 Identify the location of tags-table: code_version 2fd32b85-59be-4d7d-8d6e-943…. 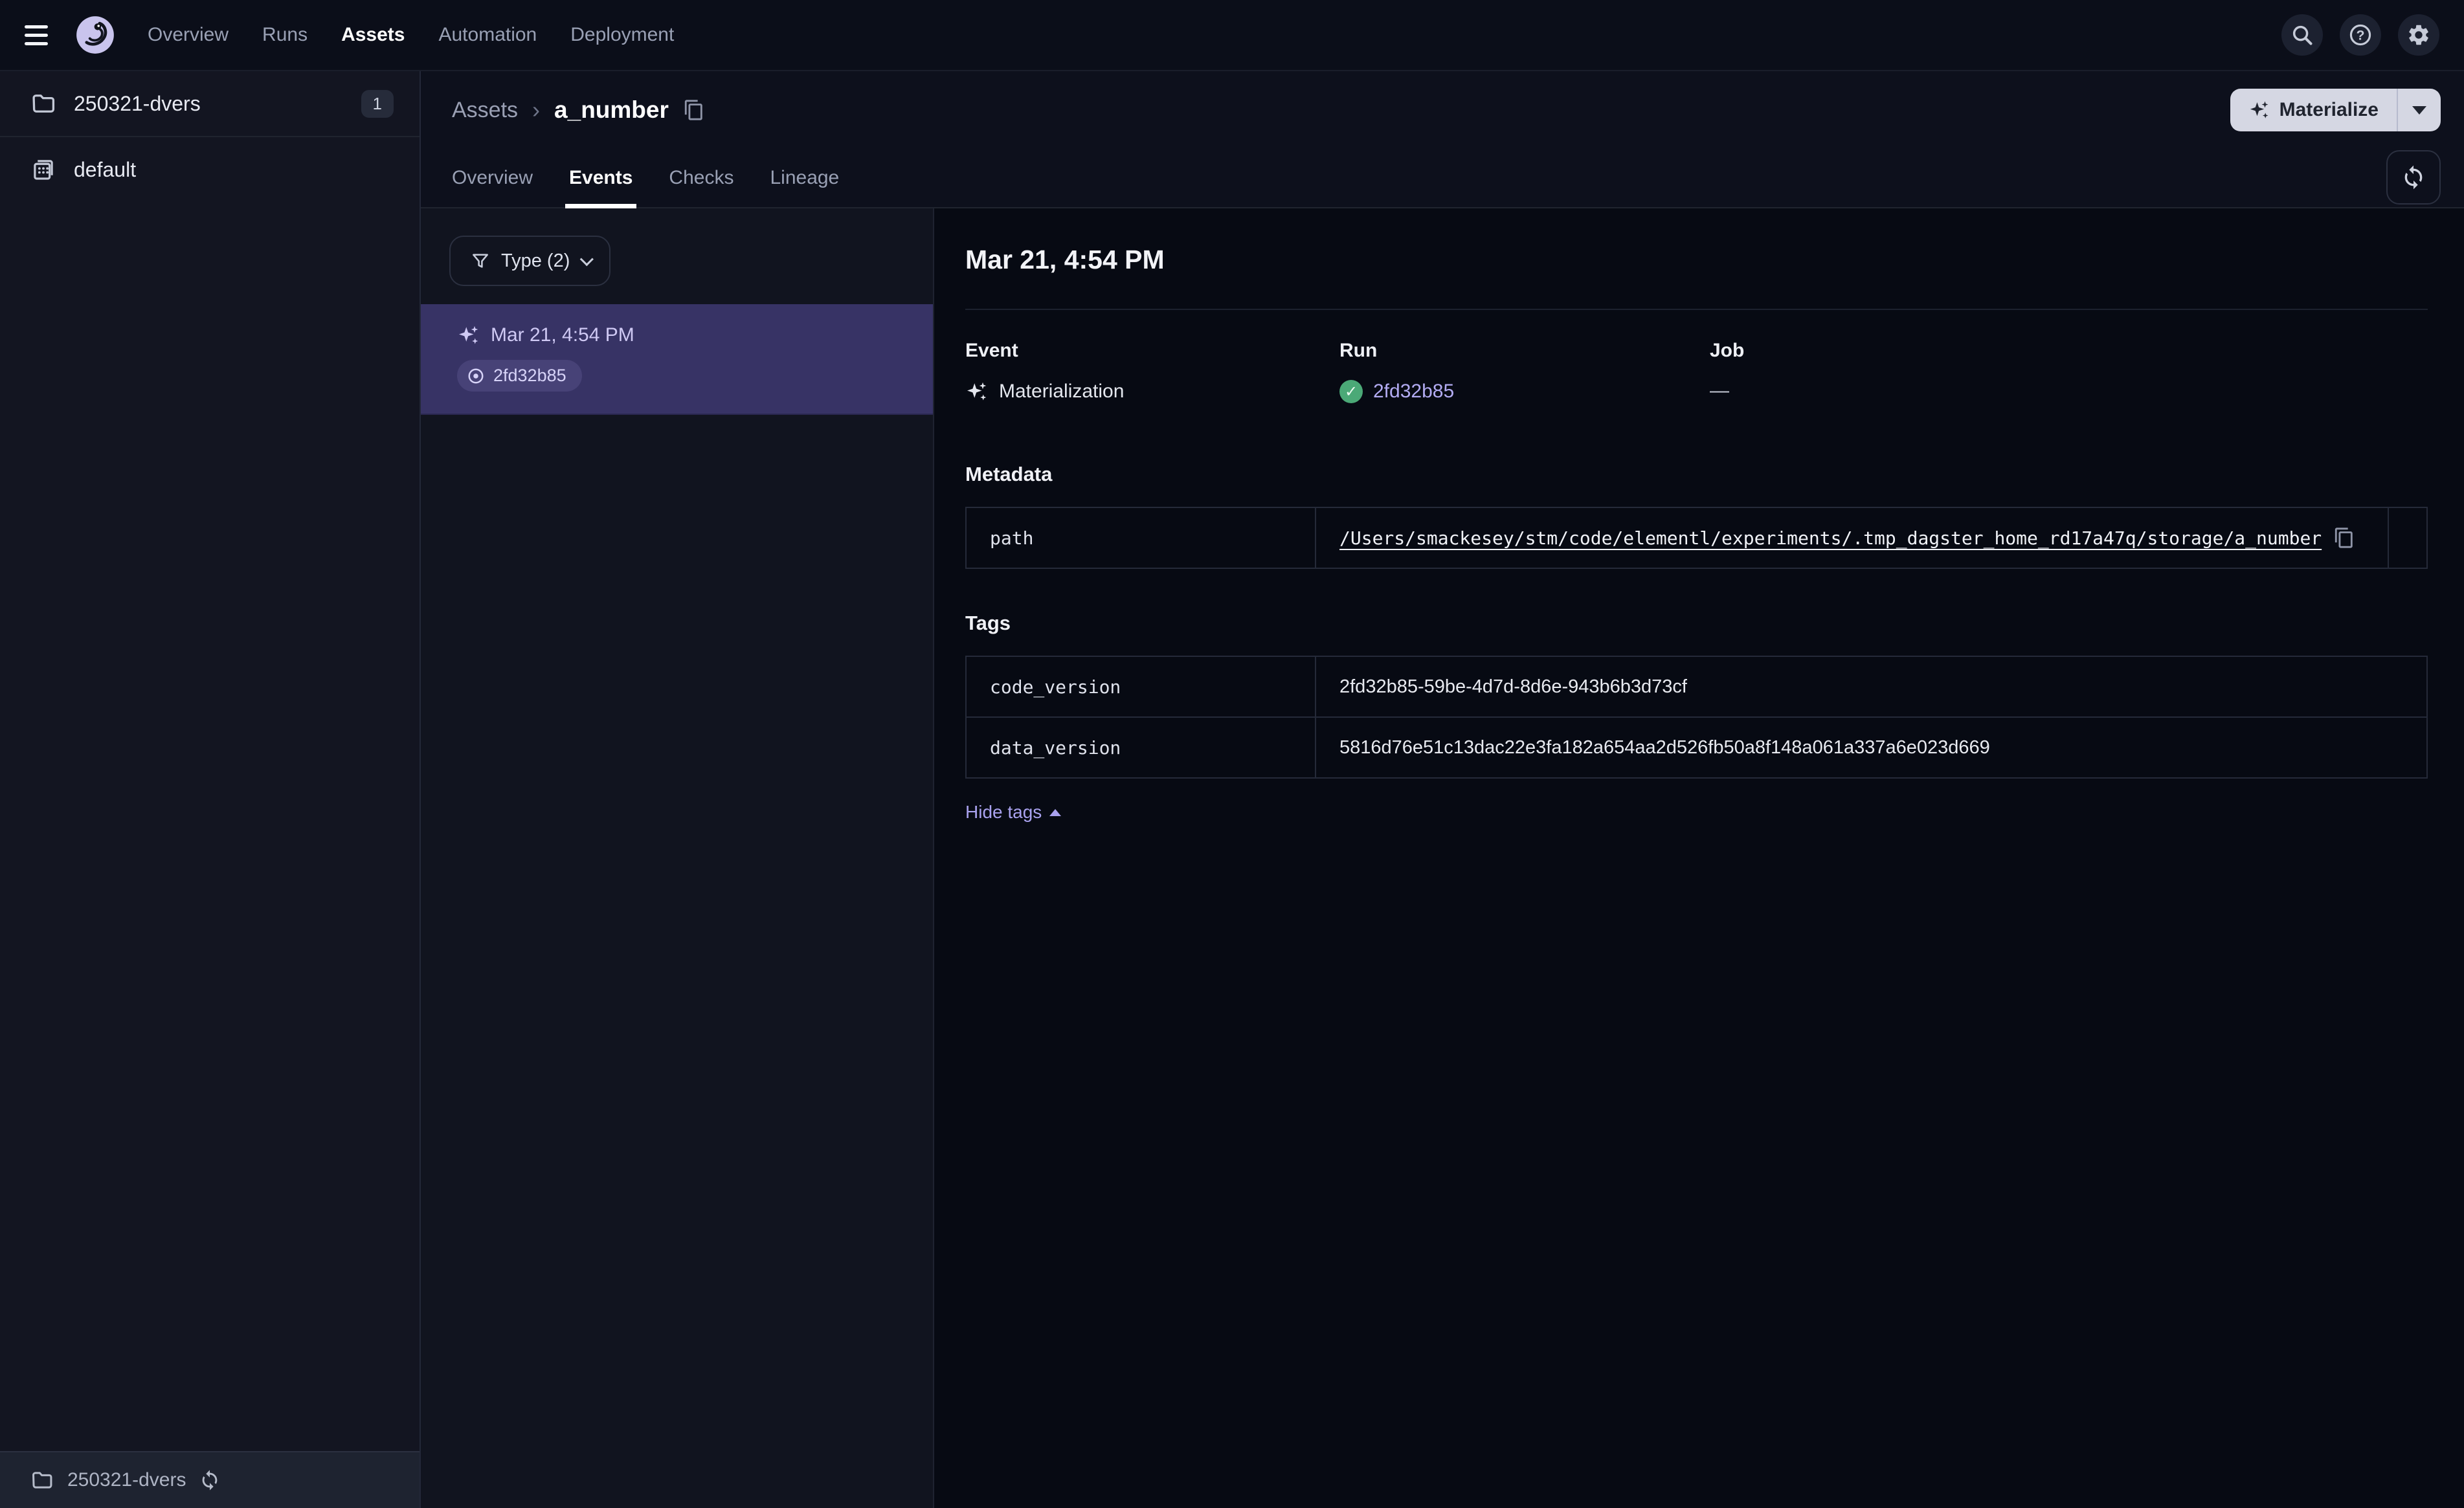
(1697, 717).